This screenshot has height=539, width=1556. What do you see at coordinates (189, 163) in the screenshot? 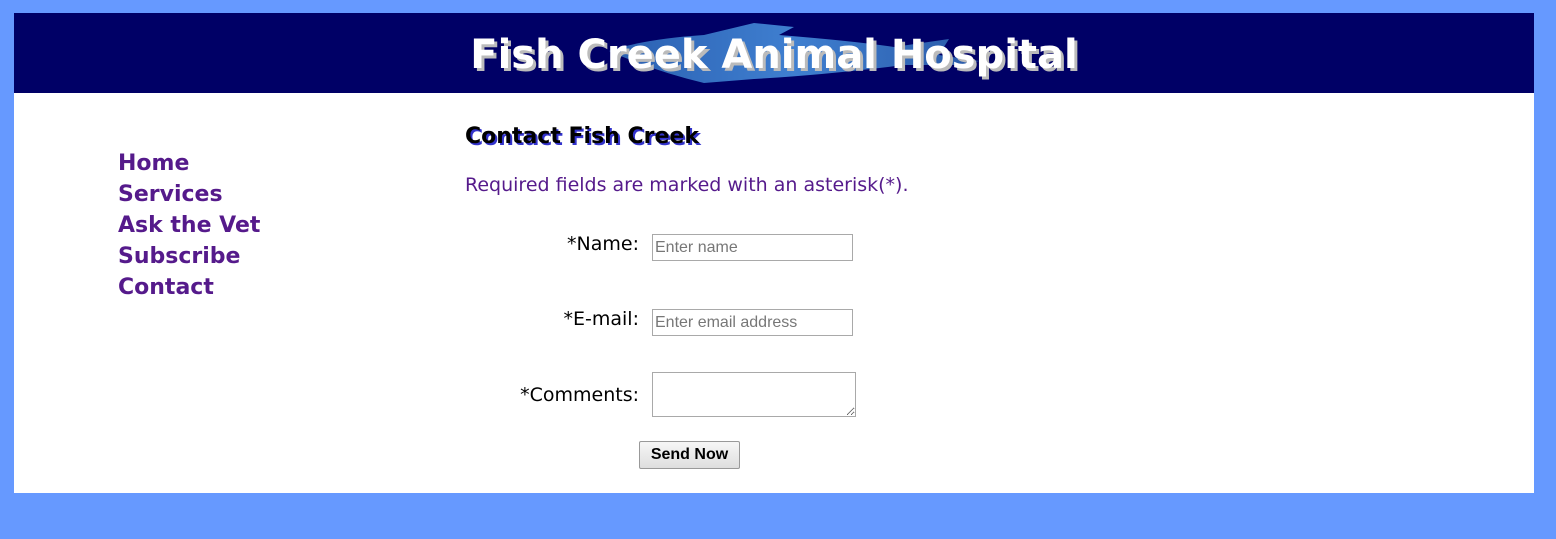
I see `nav-home: Home` at bounding box center [189, 163].